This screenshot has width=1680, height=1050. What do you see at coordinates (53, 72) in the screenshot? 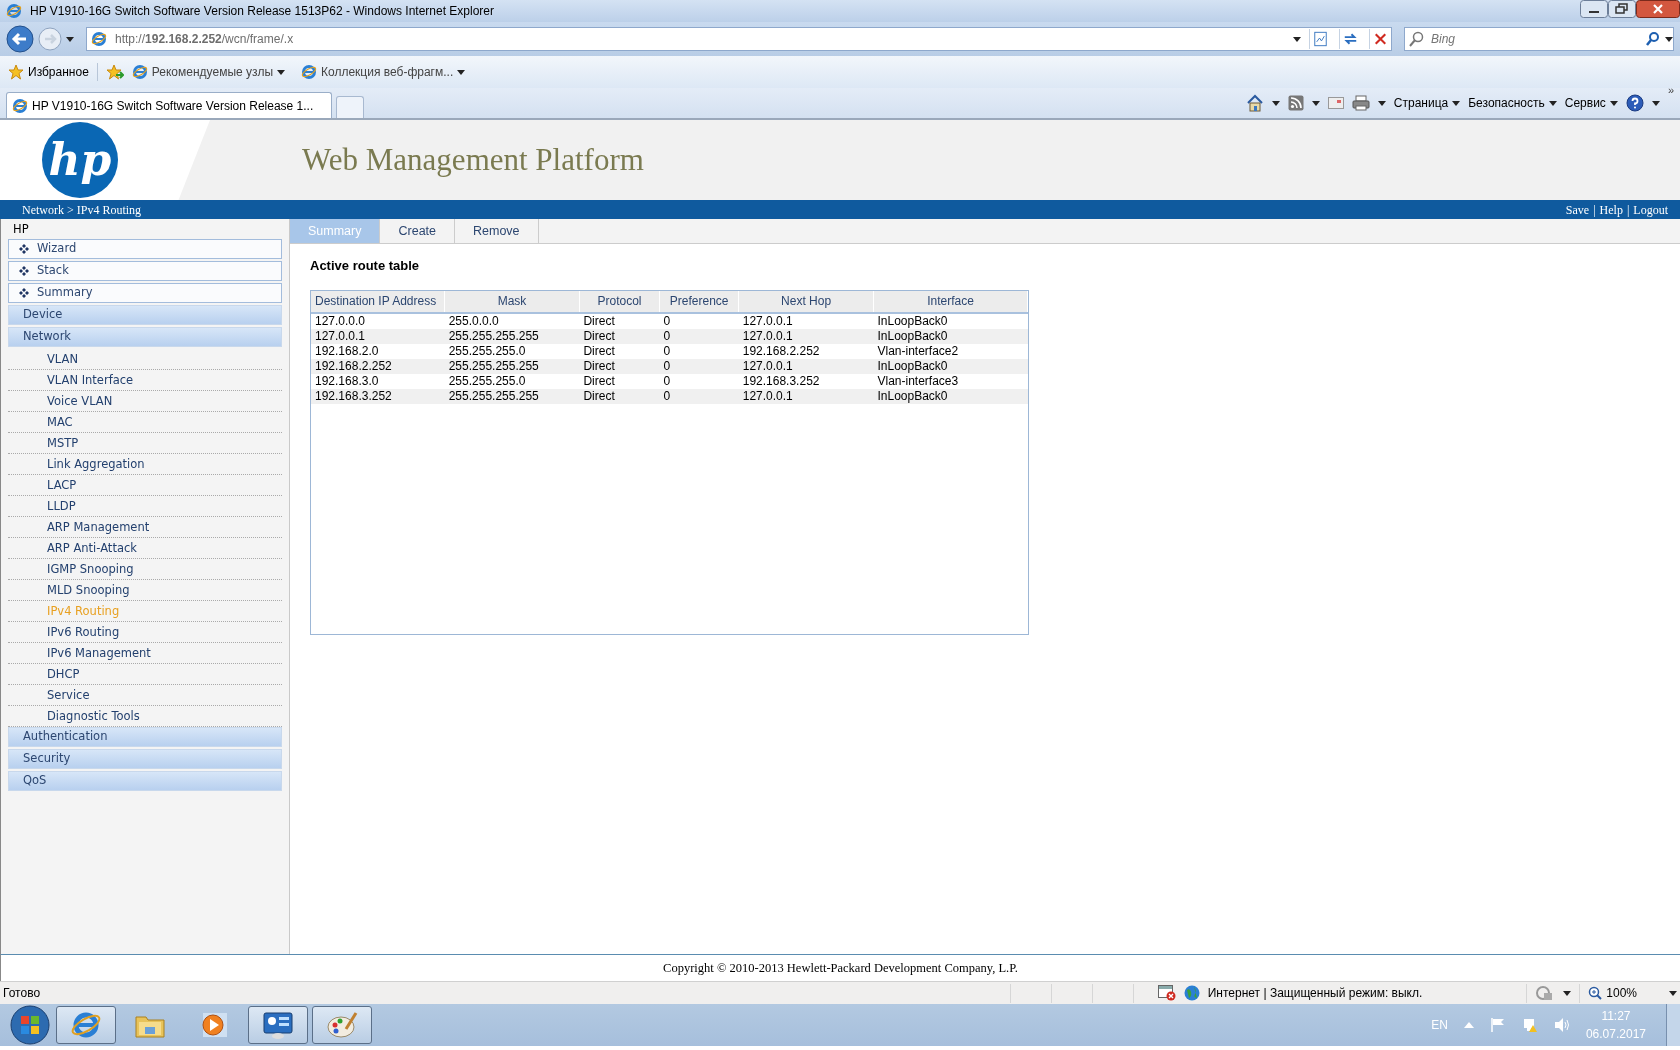
I see `favorites-button: Избранное` at bounding box center [53, 72].